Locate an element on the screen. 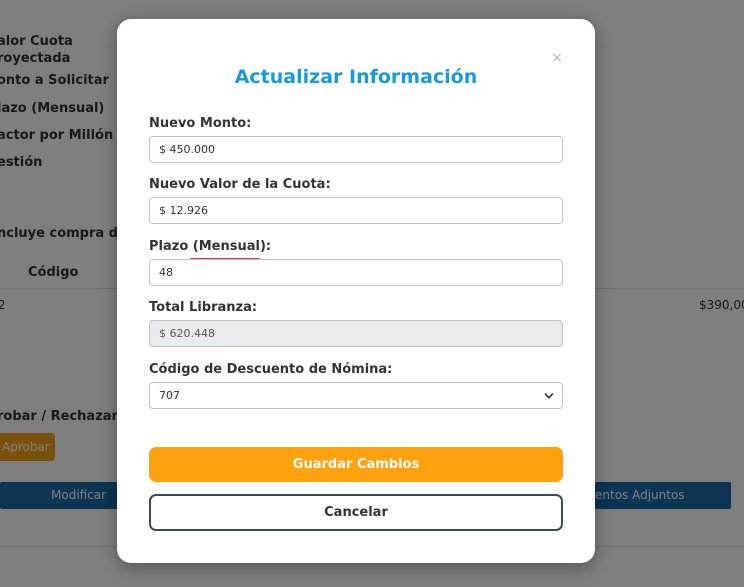  chevron-down-icon is located at coordinates (549, 396).